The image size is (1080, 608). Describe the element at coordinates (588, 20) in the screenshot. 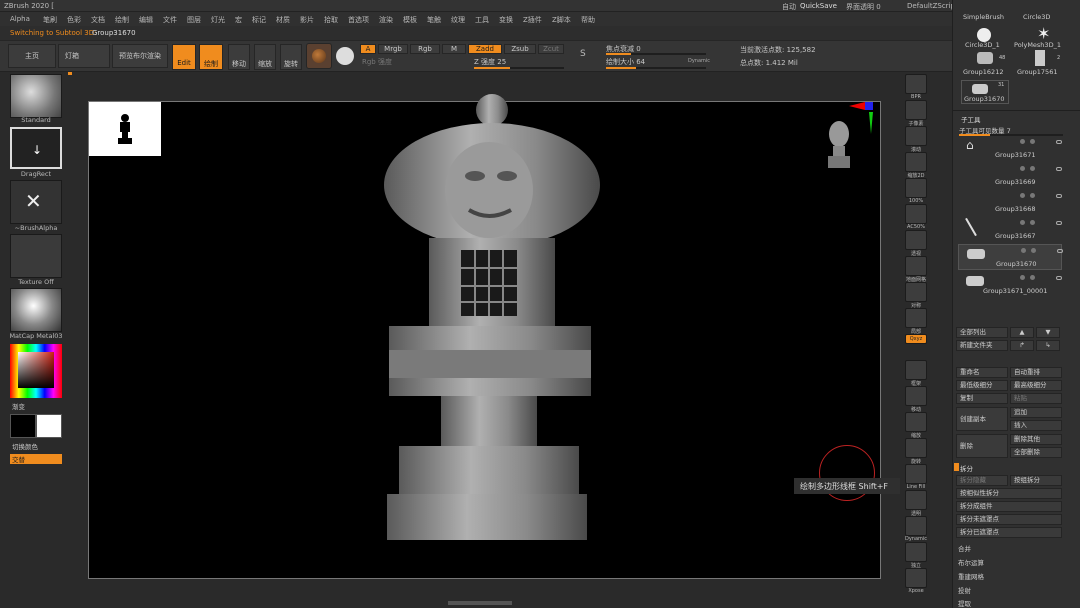

I see `menu-item: 帮助` at that location.